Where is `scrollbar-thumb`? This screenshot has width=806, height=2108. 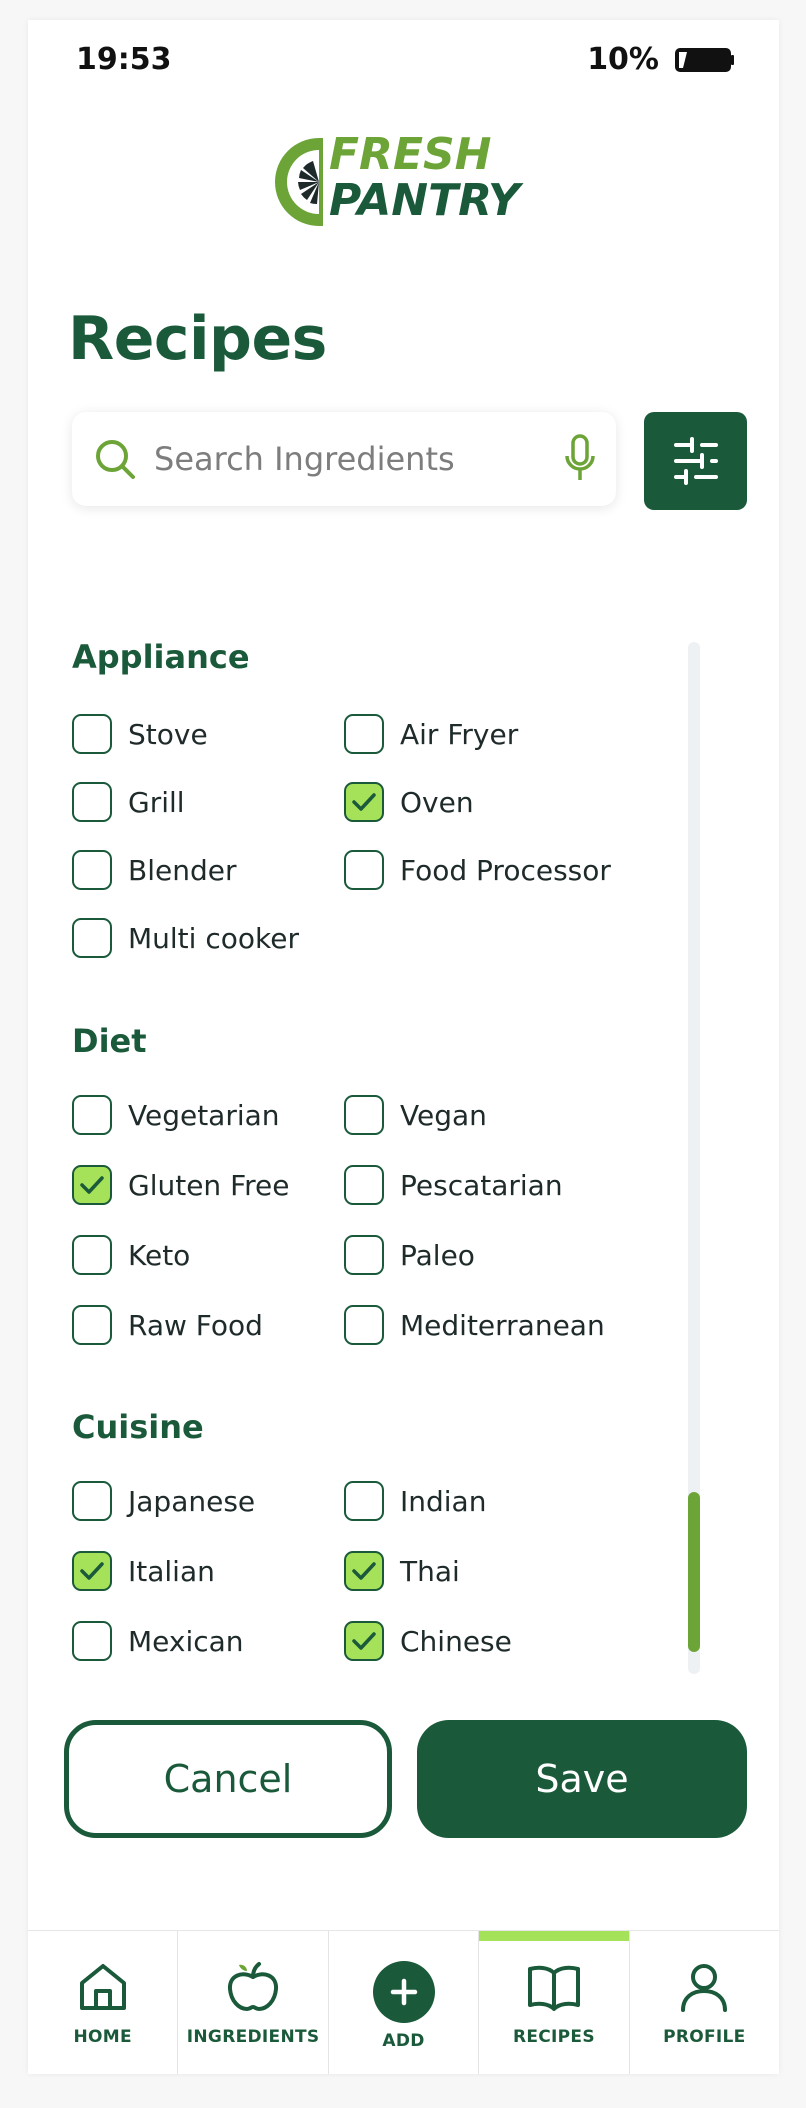
scrollbar-thumb is located at coordinates (694, 1572).